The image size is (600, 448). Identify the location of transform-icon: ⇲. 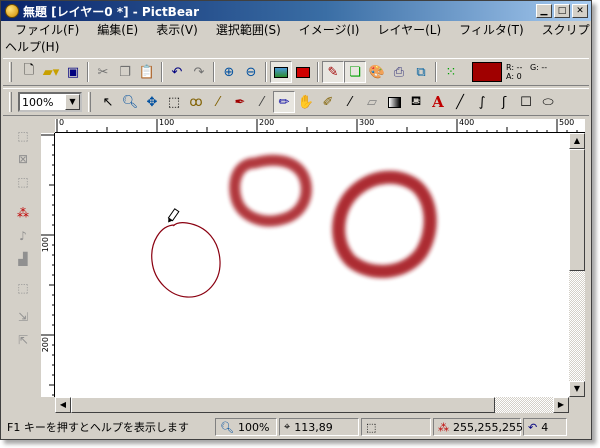
(23, 317).